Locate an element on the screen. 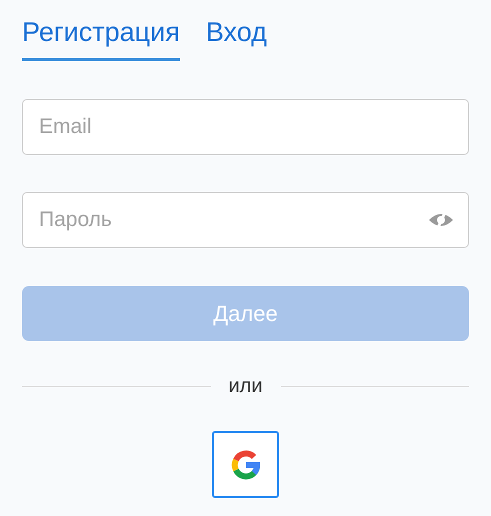 This screenshot has width=491, height=516. password-field: Пароль is located at coordinates (245, 220).